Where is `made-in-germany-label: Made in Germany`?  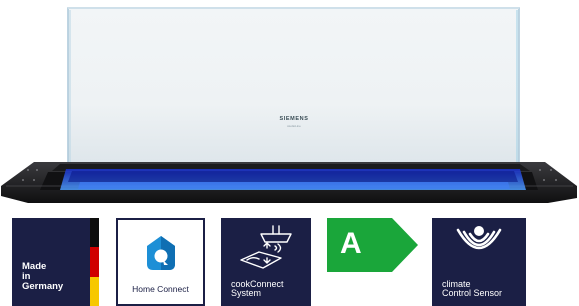 made-in-germany-label: Made in Germany is located at coordinates (43, 276).